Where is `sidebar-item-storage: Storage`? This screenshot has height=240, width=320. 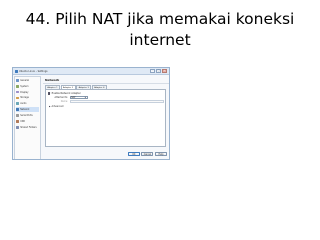 sidebar-item-storage: Storage is located at coordinates (27, 97).